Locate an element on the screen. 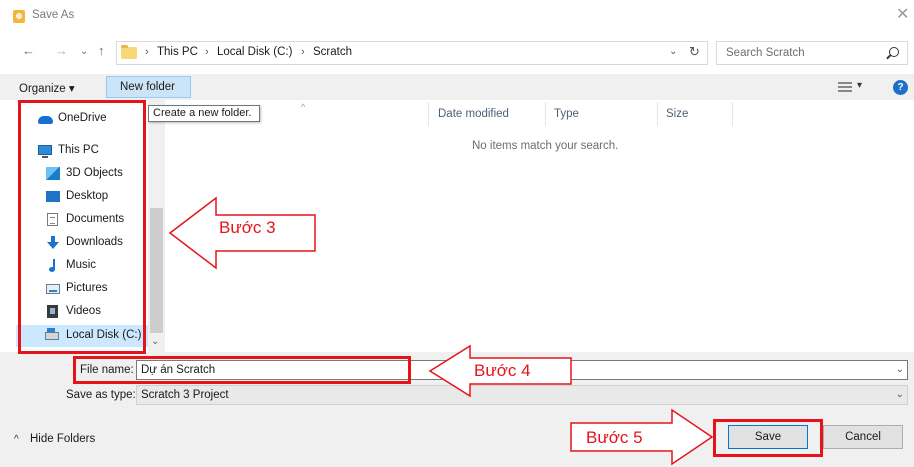 The width and height of the screenshot is (914, 467). sidebar-item-documents: Documents is located at coordinates (82, 220).